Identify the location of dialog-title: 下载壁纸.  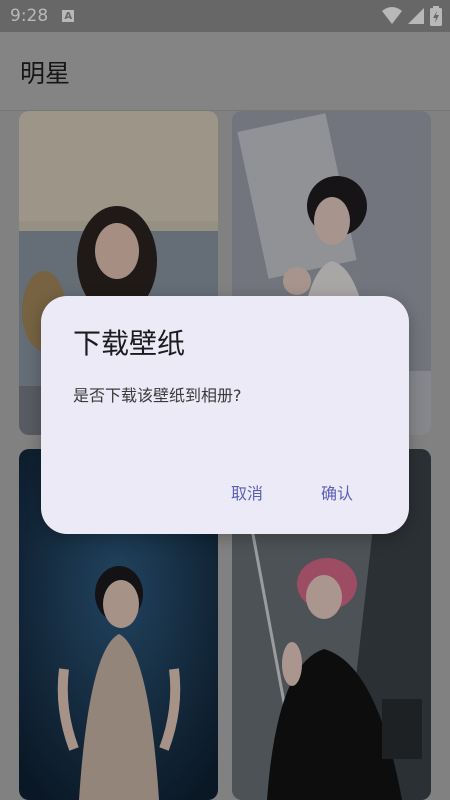
(129, 343).